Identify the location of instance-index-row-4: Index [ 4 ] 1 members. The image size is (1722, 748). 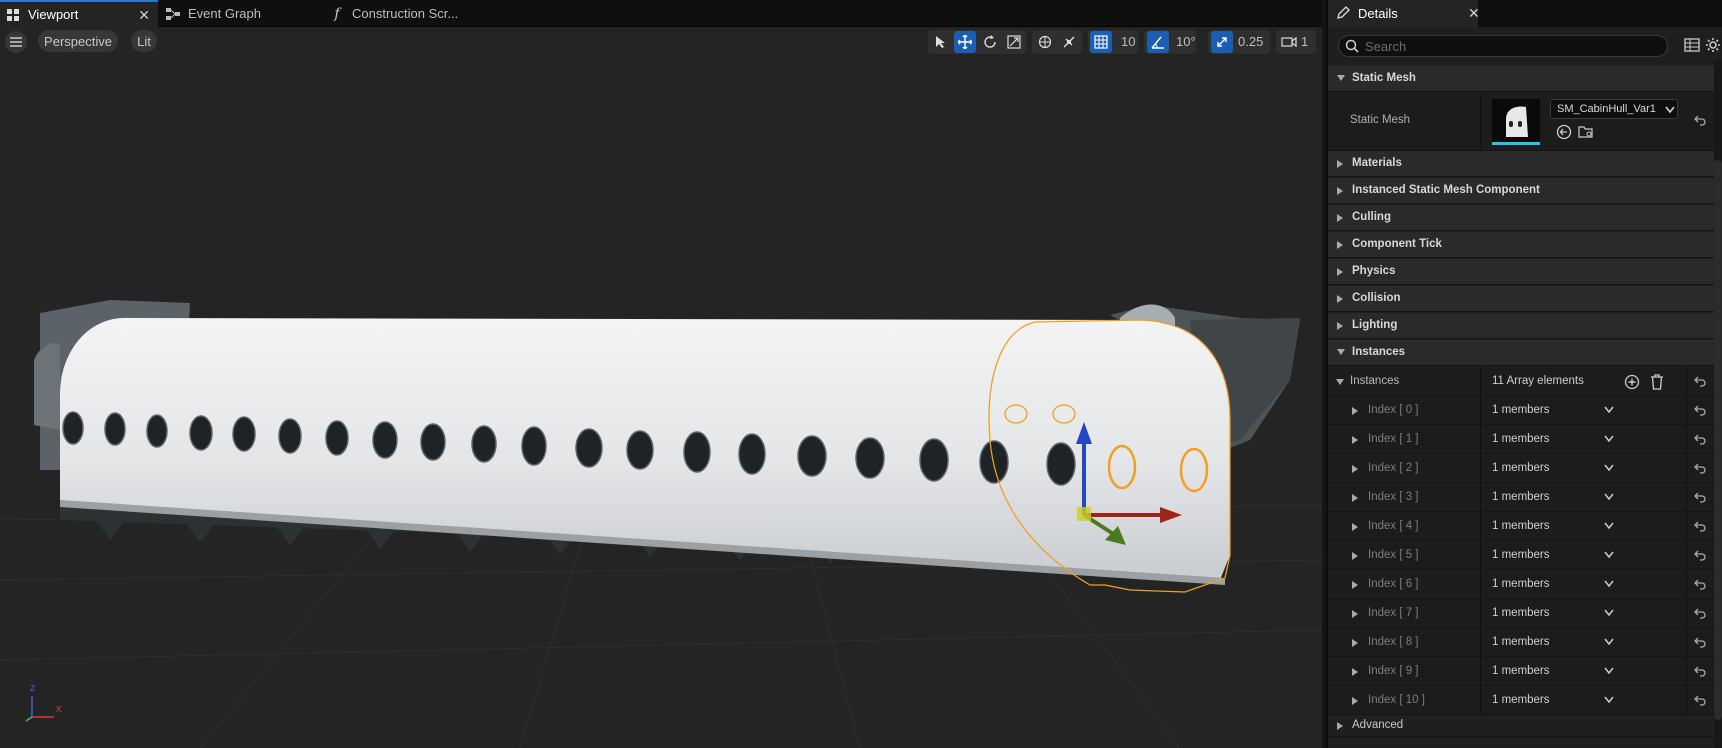
(1521, 526).